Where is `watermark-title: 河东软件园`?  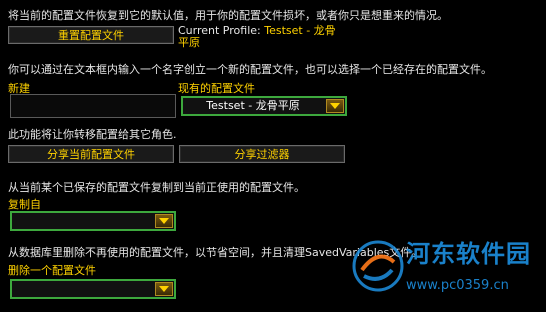
watermark-title: 河东软件园 is located at coordinates (468, 254).